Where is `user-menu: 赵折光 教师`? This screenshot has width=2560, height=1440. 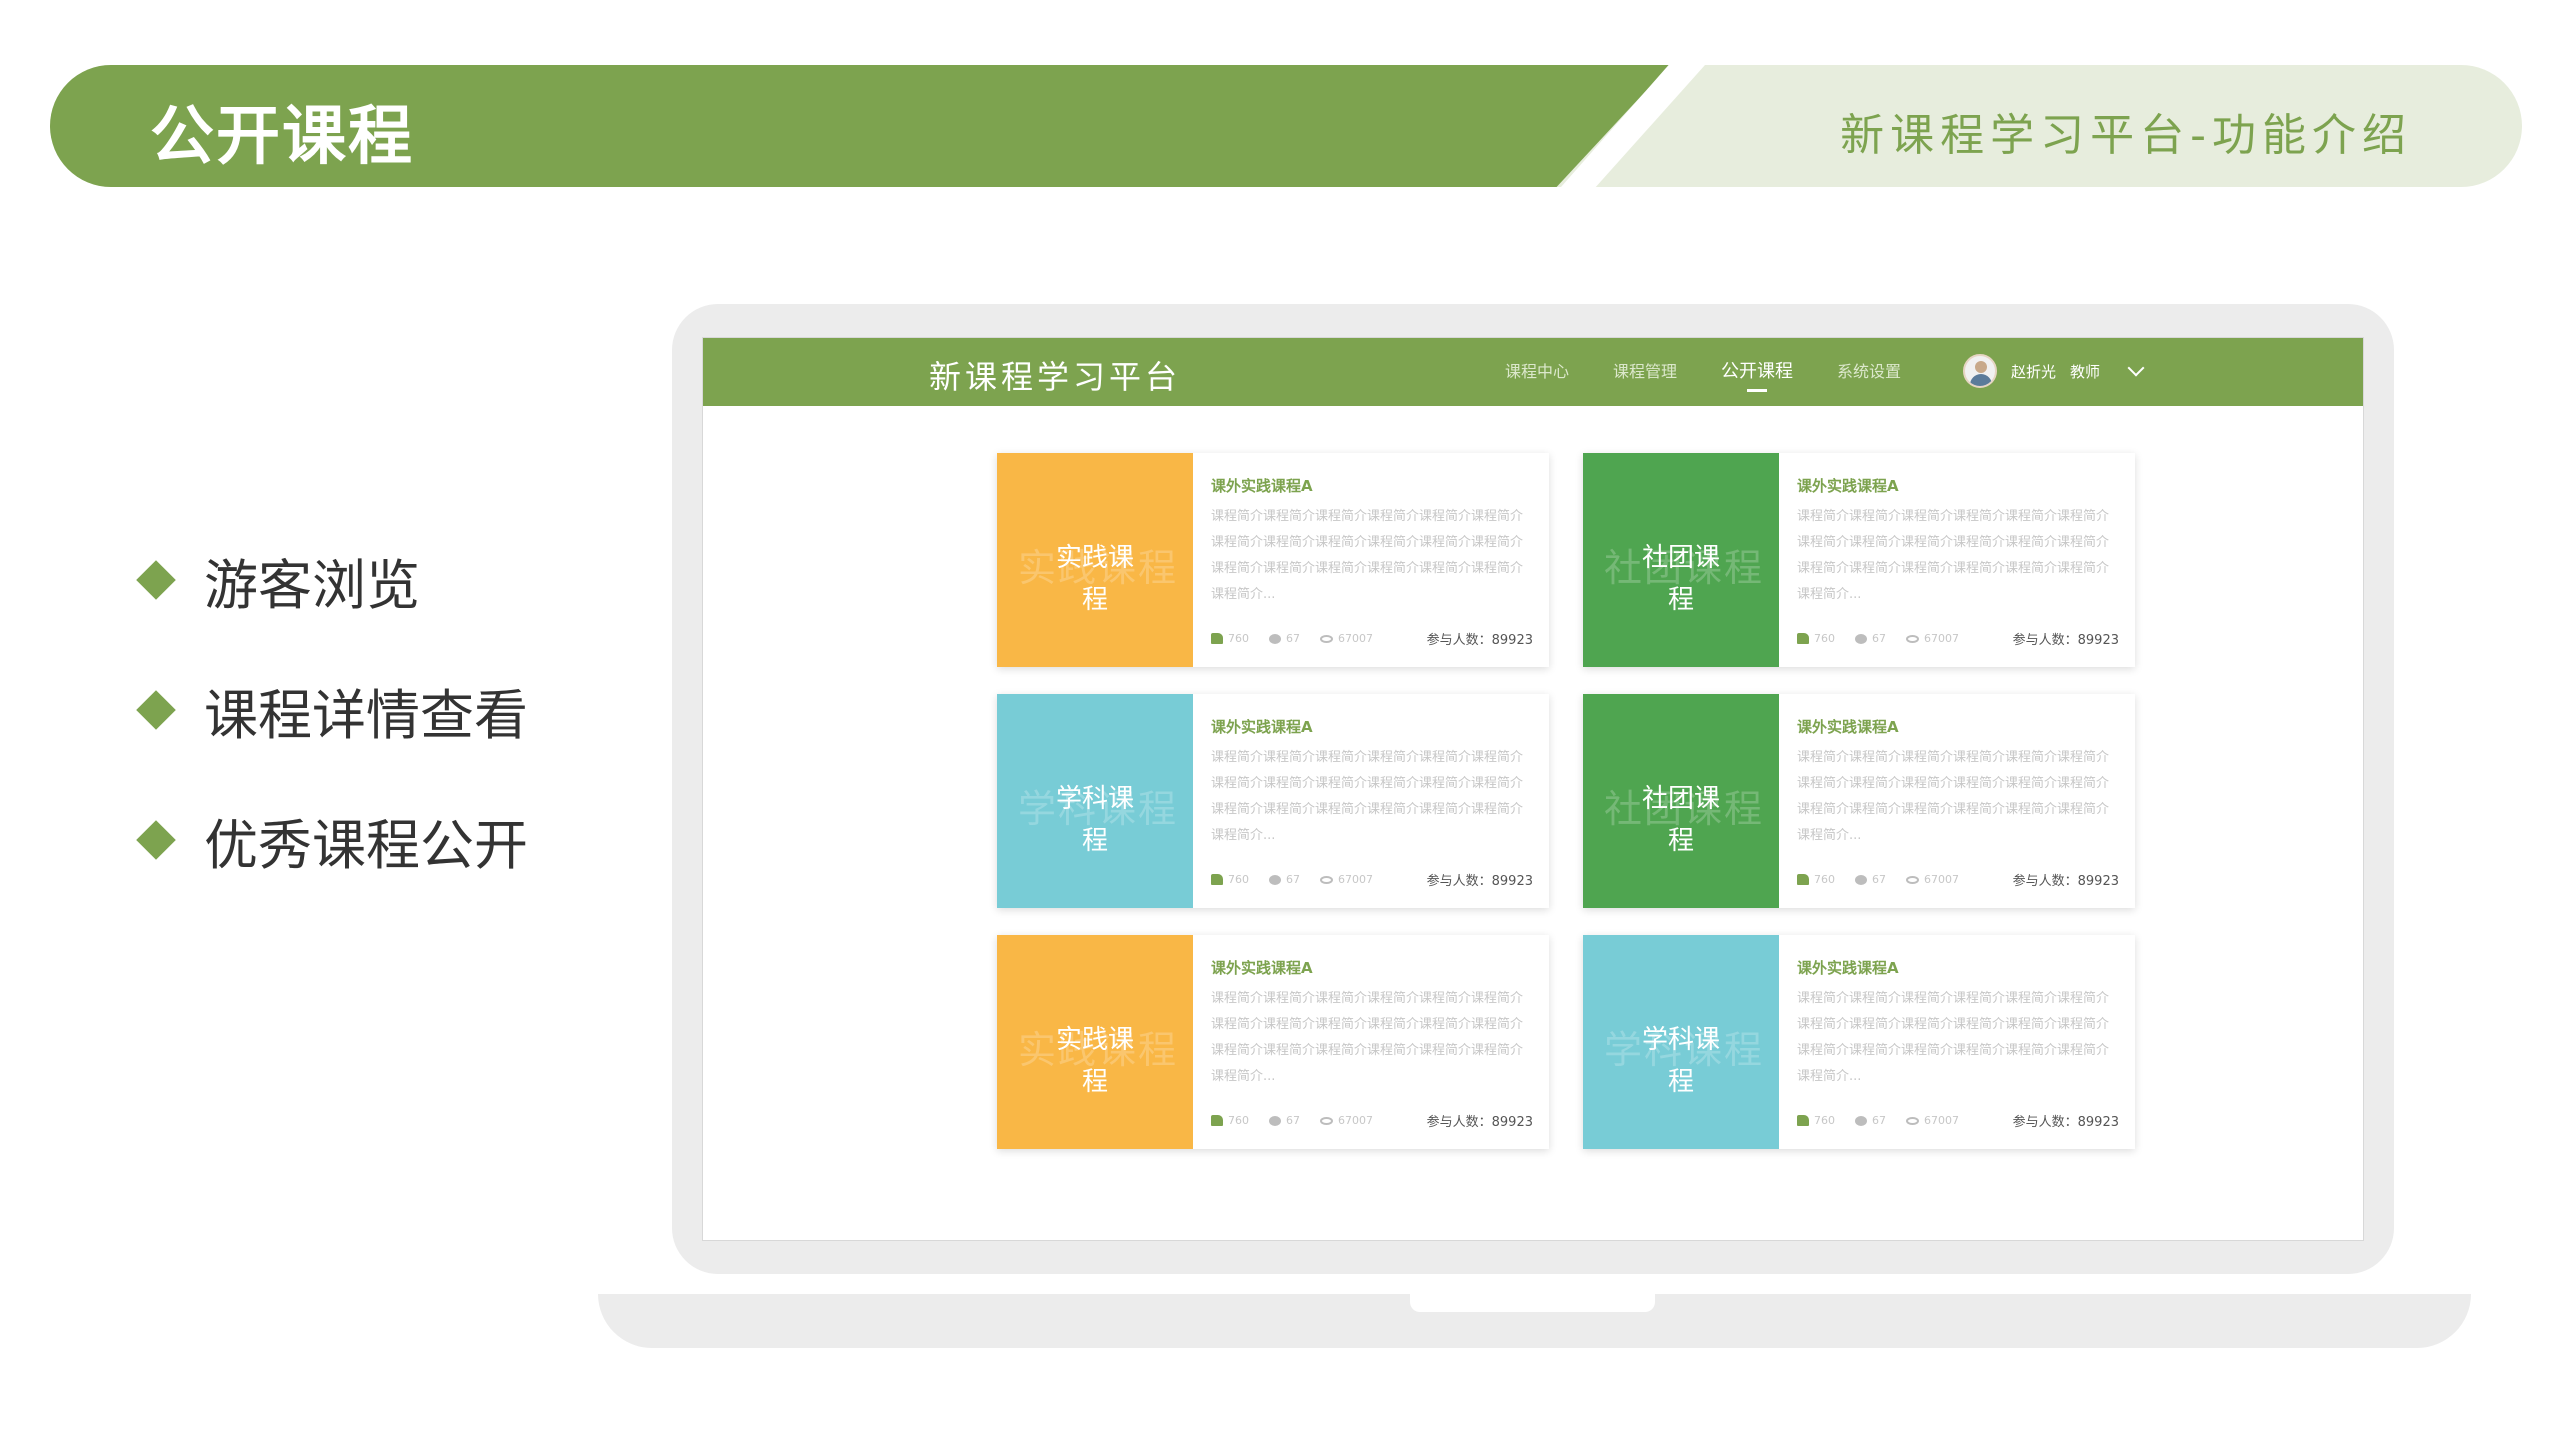
user-menu: 赵折光 教师 is located at coordinates (2054, 371).